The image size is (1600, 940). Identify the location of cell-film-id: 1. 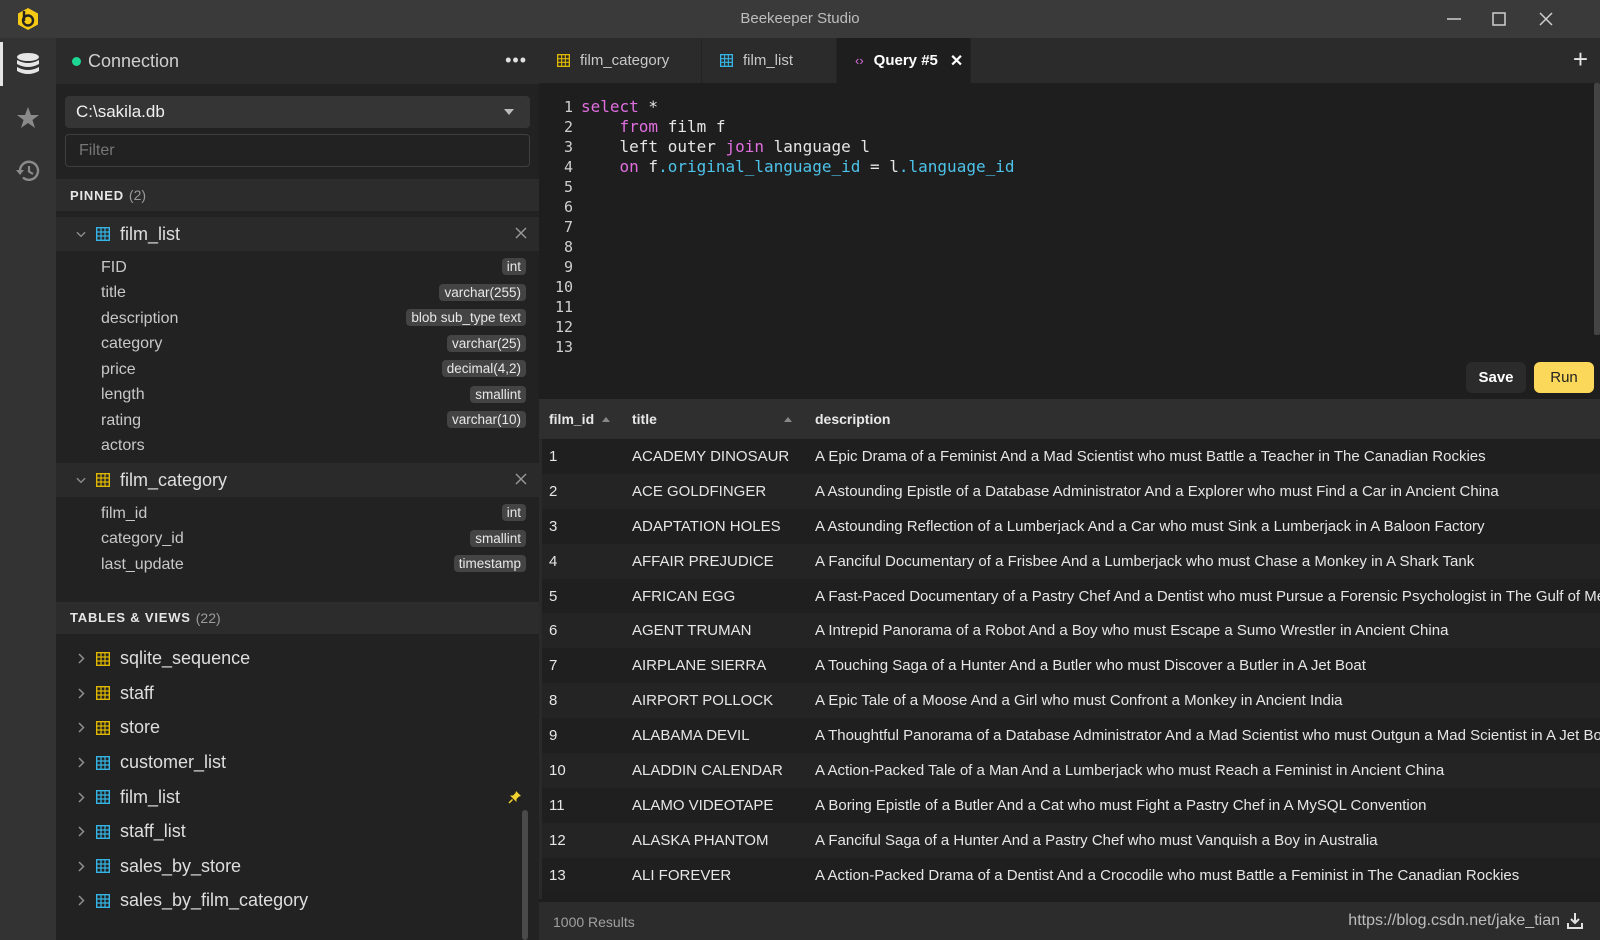
(553, 456).